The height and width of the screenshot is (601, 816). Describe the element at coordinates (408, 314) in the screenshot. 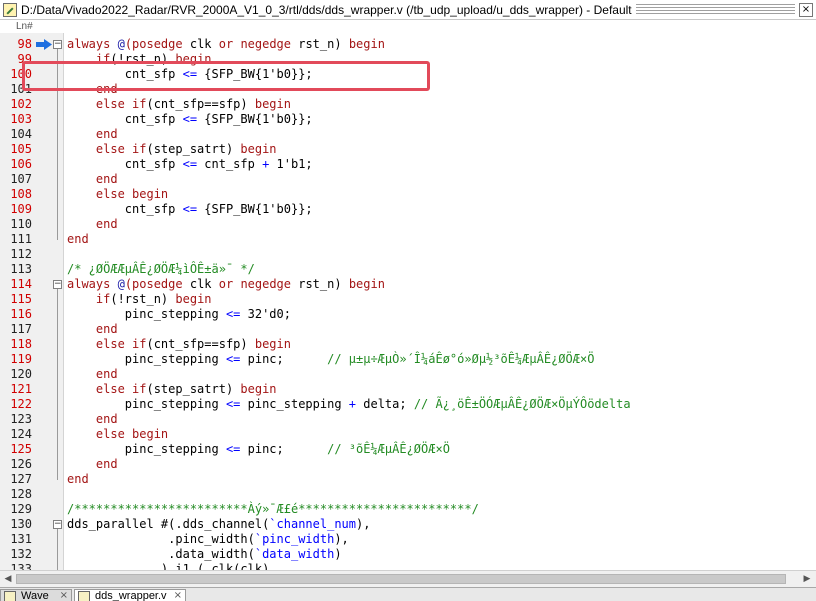

I see `code-line: 116 pinc_stepping <= 32'd0;` at that location.